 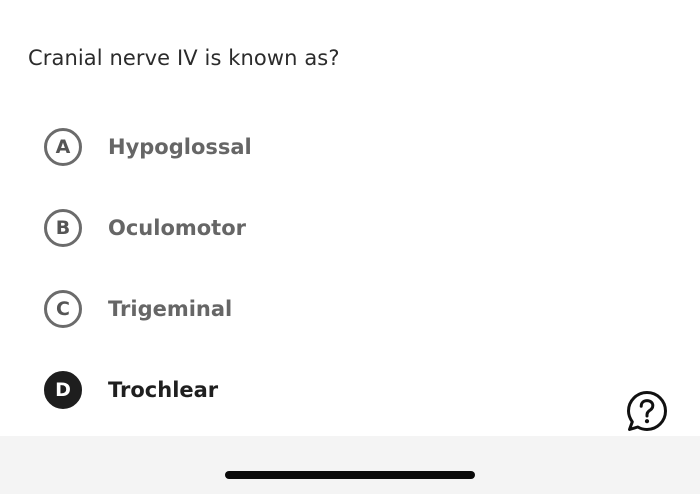 I want to click on help-question-bubble-icon, so click(x=647, y=411).